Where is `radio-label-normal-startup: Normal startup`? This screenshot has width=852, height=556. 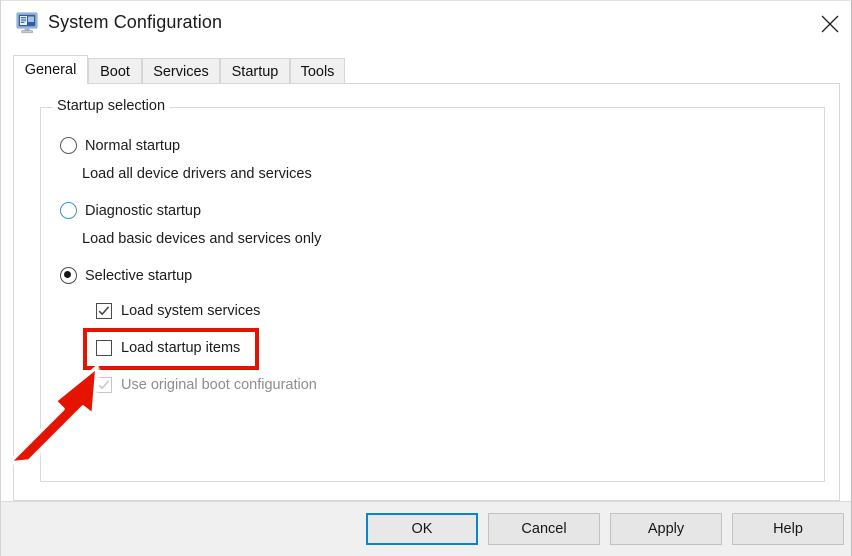 radio-label-normal-startup: Normal startup is located at coordinates (133, 145).